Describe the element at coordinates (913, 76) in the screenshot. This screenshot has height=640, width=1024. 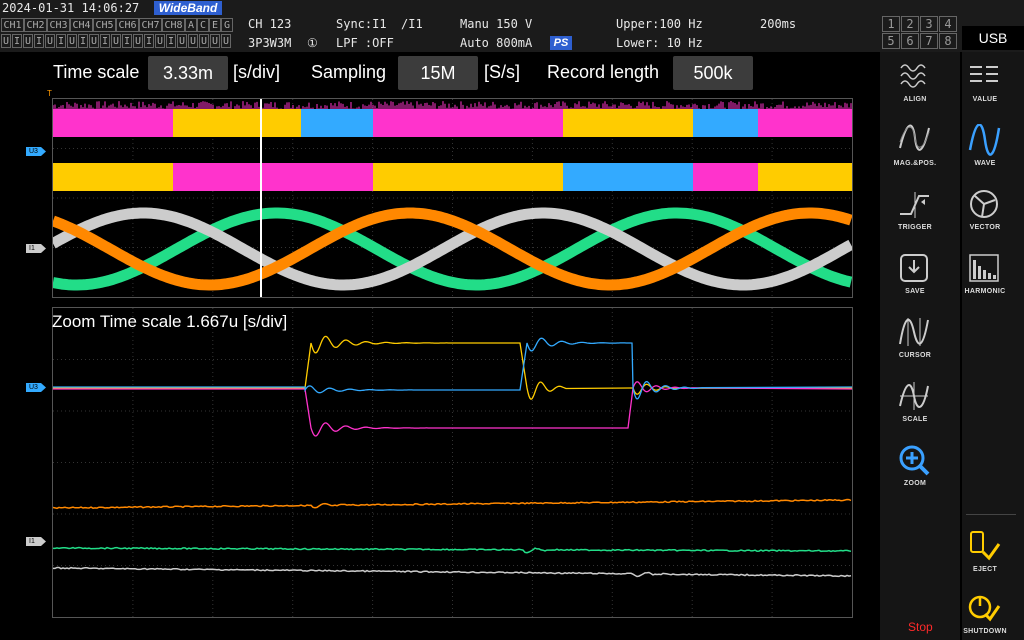
I see `align-icon` at that location.